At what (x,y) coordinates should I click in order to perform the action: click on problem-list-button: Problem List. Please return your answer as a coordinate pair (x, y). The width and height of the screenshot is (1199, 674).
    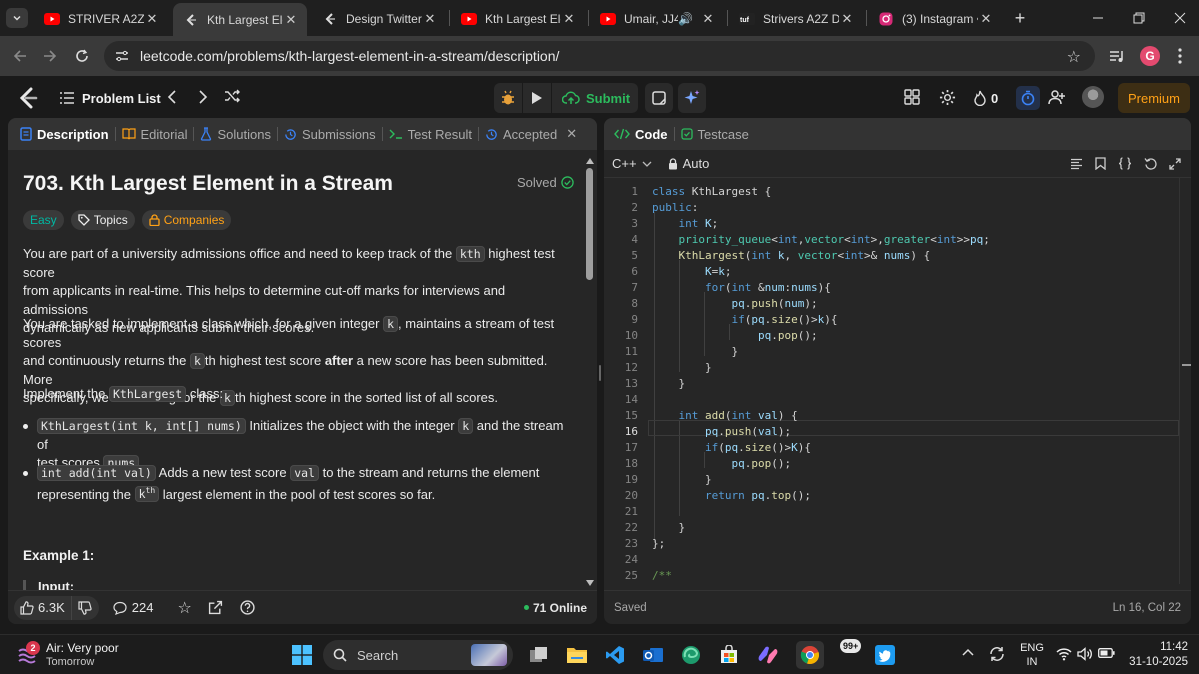
    Looking at the image, I should click on (110, 98).